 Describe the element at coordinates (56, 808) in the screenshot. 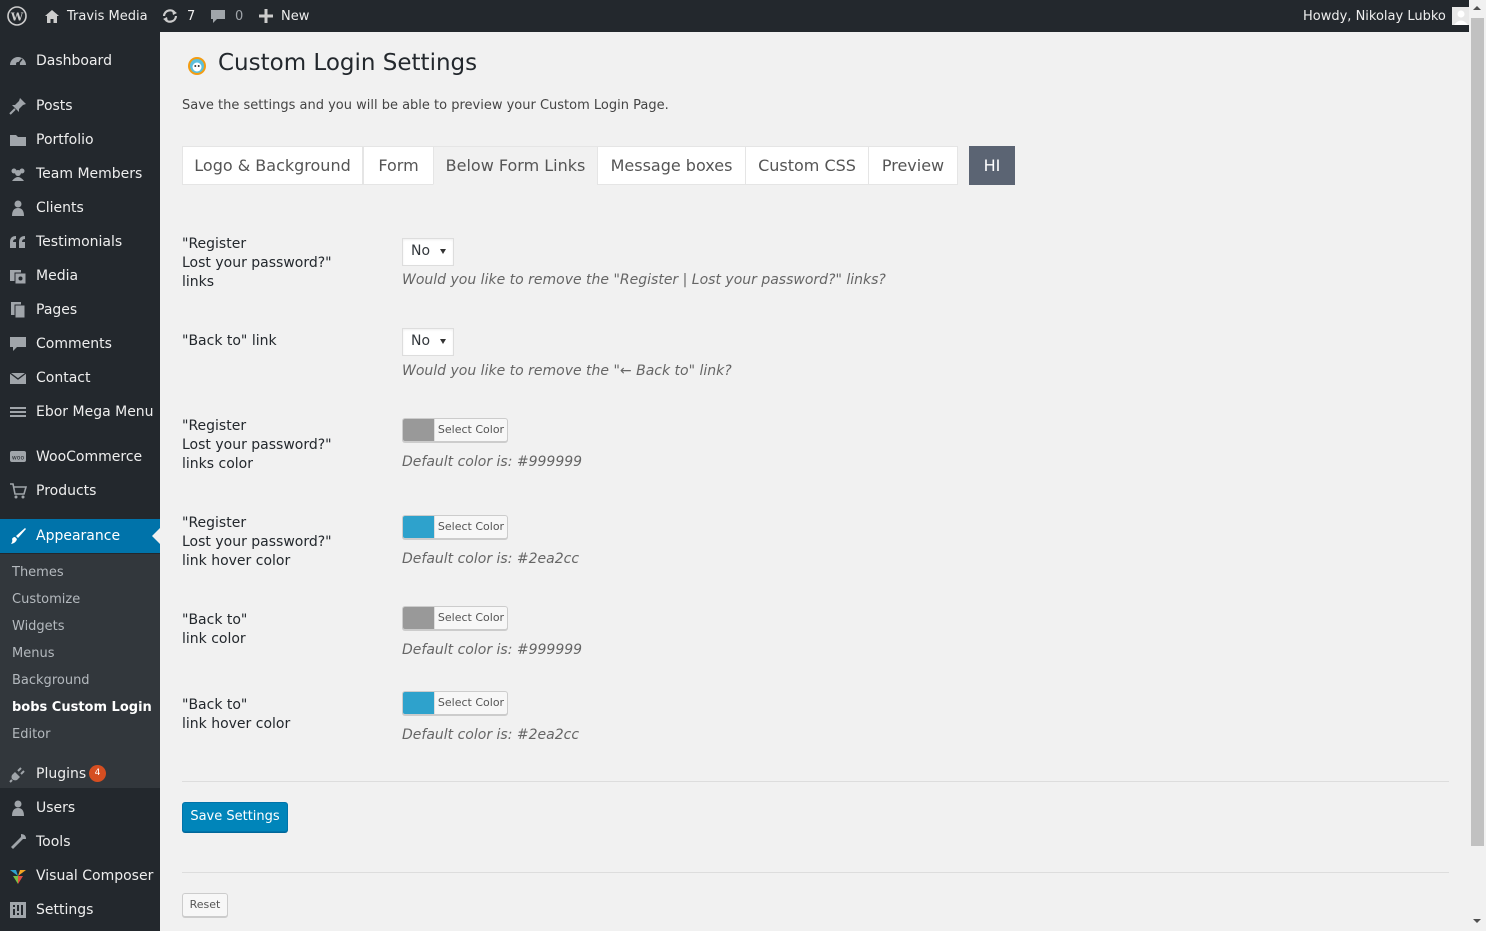

I see `sidebar-item-label: Users` at that location.